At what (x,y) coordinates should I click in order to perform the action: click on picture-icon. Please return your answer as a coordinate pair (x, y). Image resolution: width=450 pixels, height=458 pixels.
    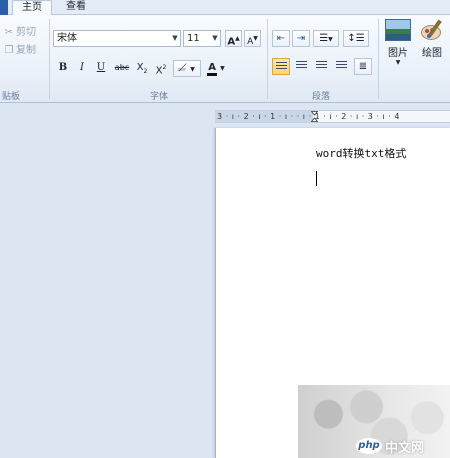
    Looking at the image, I should click on (398, 30).